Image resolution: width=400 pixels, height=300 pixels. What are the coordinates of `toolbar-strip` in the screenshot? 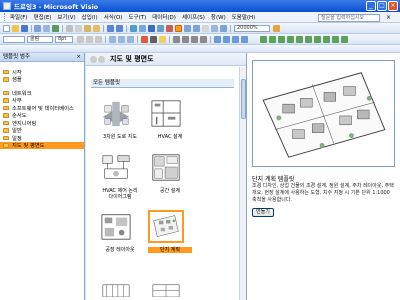 It's located at (200, 49).